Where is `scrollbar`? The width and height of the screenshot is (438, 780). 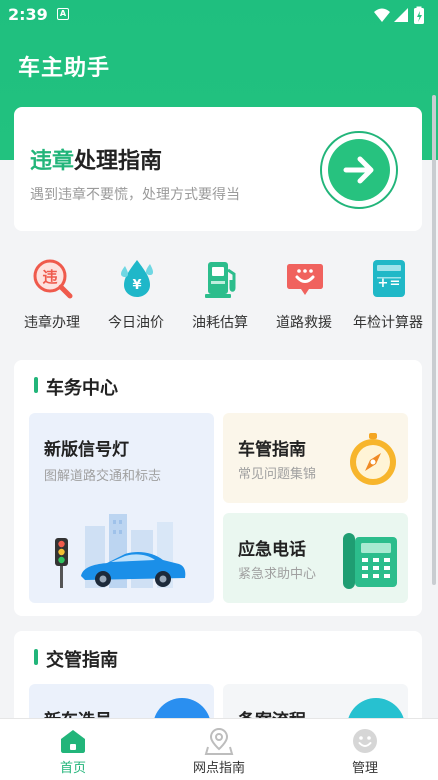 scrollbar is located at coordinates (434, 340).